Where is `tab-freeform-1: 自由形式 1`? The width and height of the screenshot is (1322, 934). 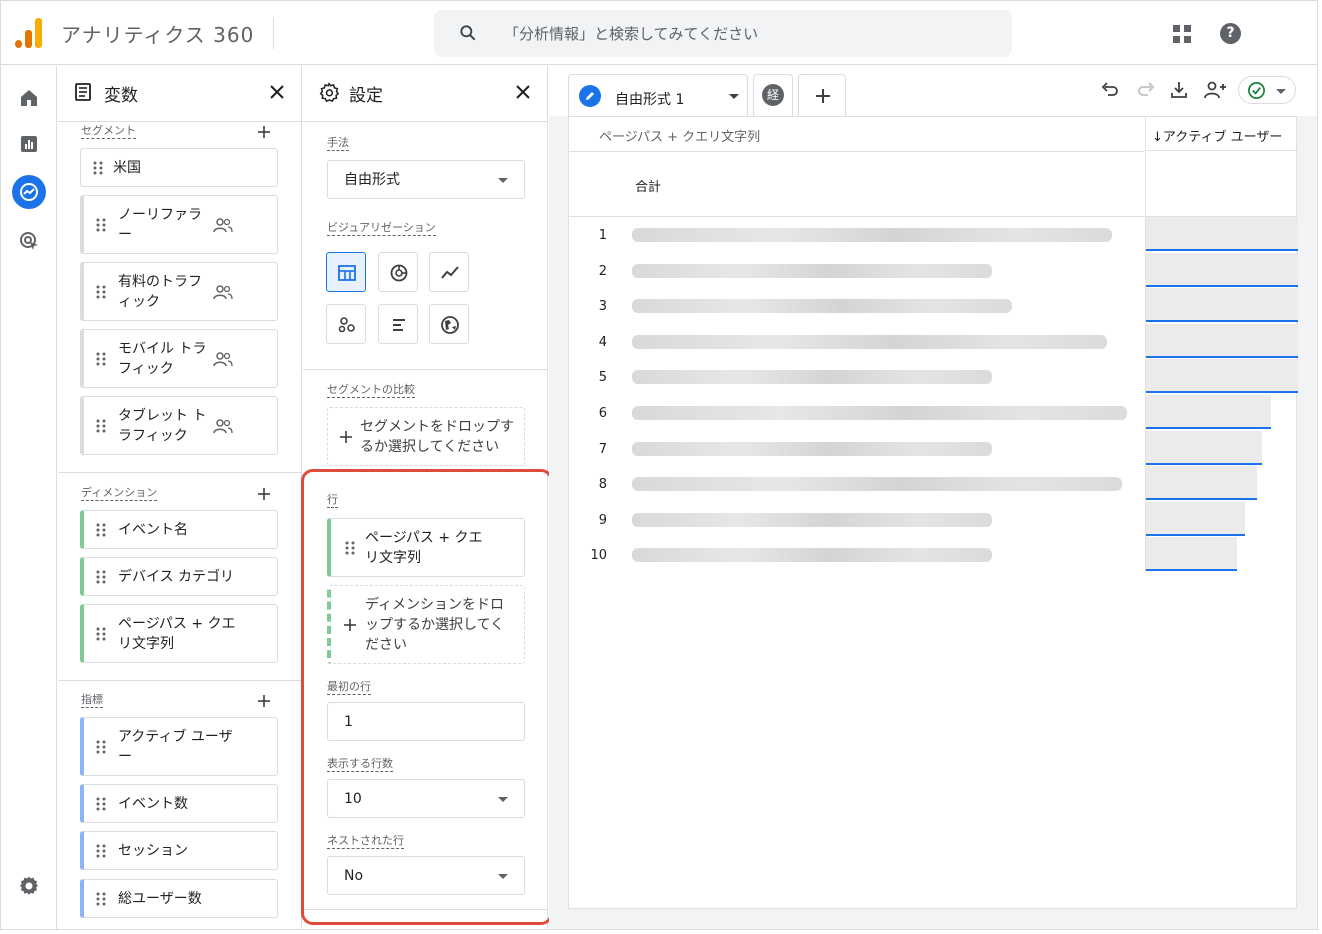 tab-freeform-1: 自由形式 1 is located at coordinates (658, 95).